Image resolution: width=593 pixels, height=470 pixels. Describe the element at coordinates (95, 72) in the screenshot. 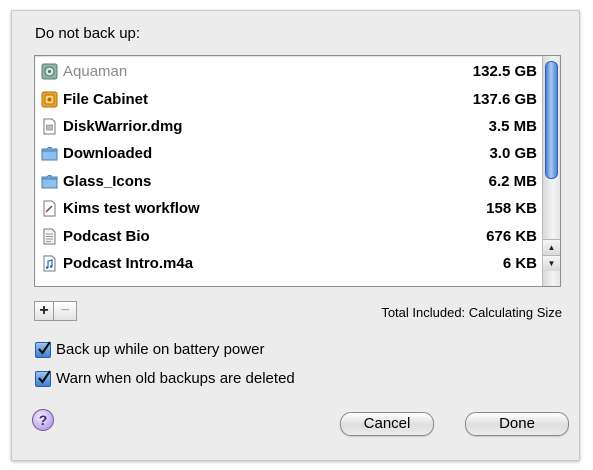

I see `file-name: Aquaman` at that location.